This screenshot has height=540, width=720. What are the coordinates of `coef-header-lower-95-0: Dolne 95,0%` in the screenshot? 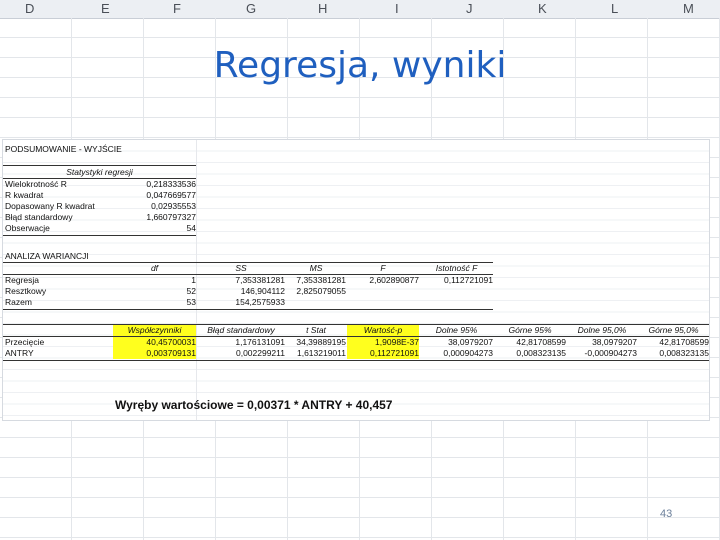 It's located at (602, 330).